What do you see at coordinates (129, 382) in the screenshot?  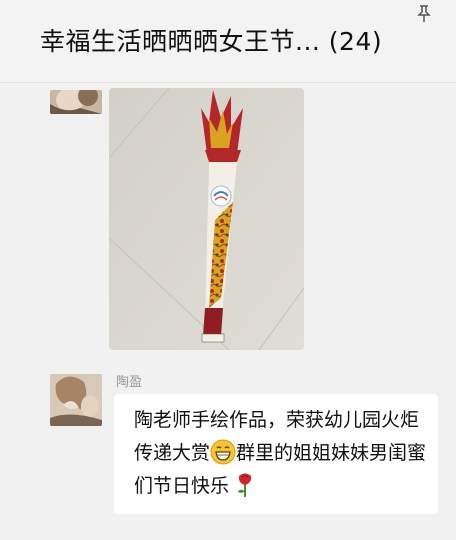 I see `sender-name: 陶盈` at bounding box center [129, 382].